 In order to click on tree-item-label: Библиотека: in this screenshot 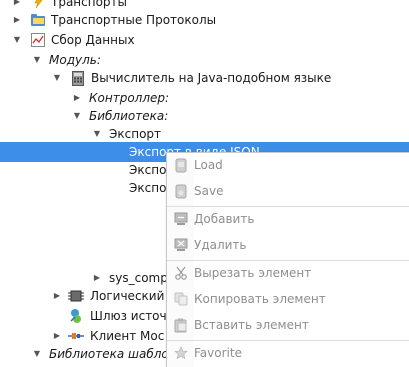, I will do `click(129, 116)`.